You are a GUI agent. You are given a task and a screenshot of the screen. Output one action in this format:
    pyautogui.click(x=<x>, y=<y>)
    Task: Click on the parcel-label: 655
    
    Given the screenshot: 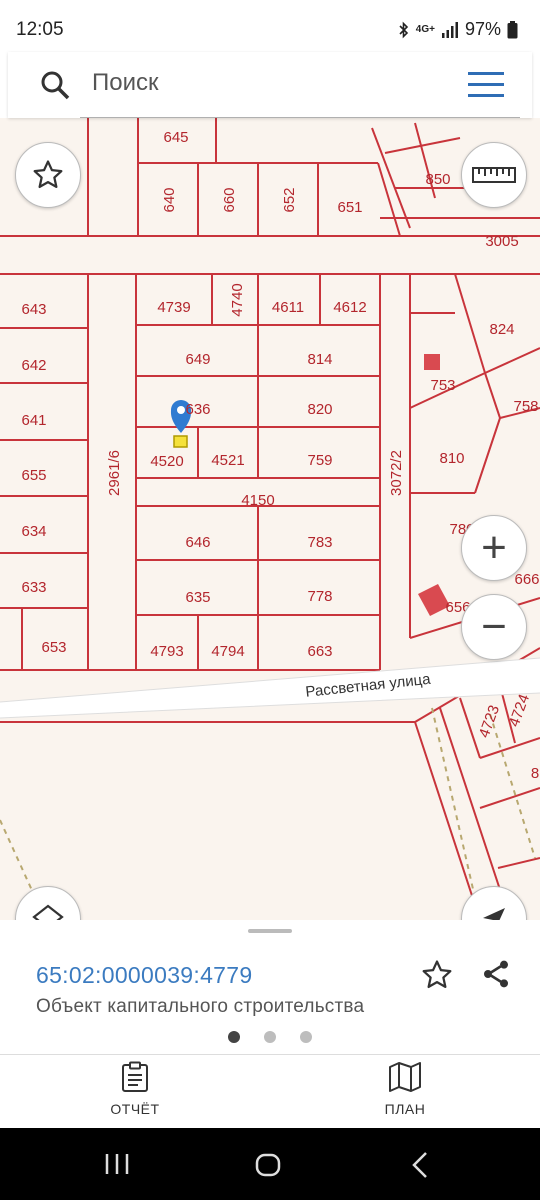 What is the action you would take?
    pyautogui.click(x=33, y=475)
    